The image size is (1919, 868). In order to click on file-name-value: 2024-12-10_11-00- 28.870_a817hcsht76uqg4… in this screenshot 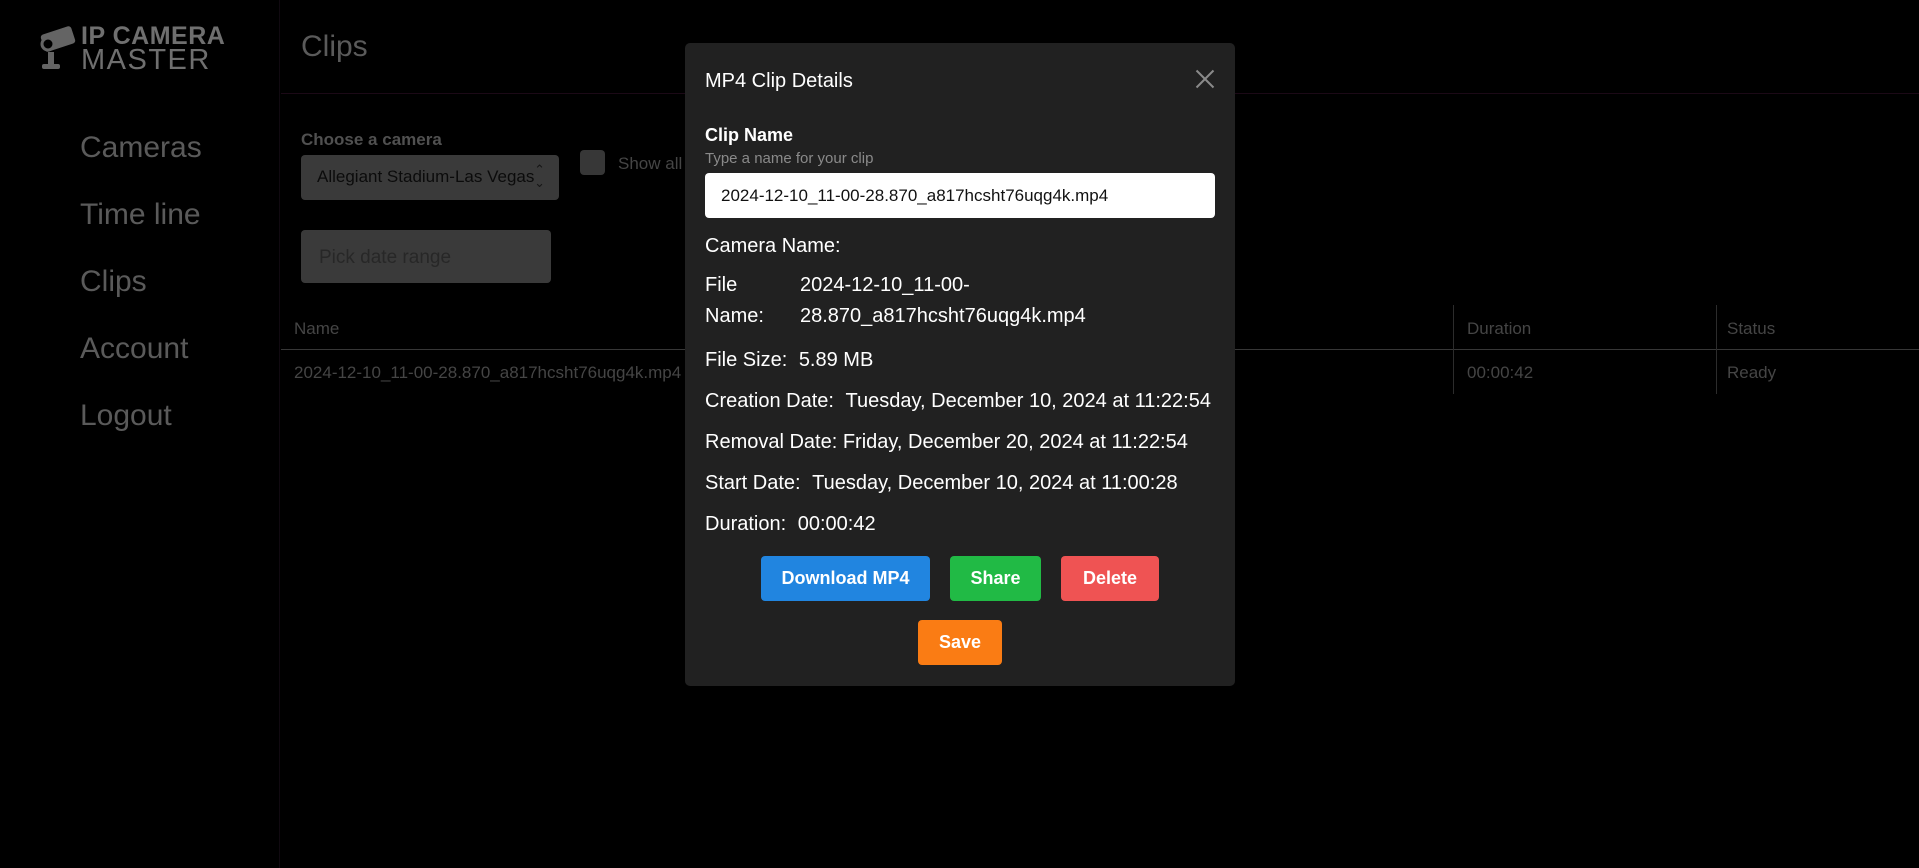, I will do `click(950, 301)`.